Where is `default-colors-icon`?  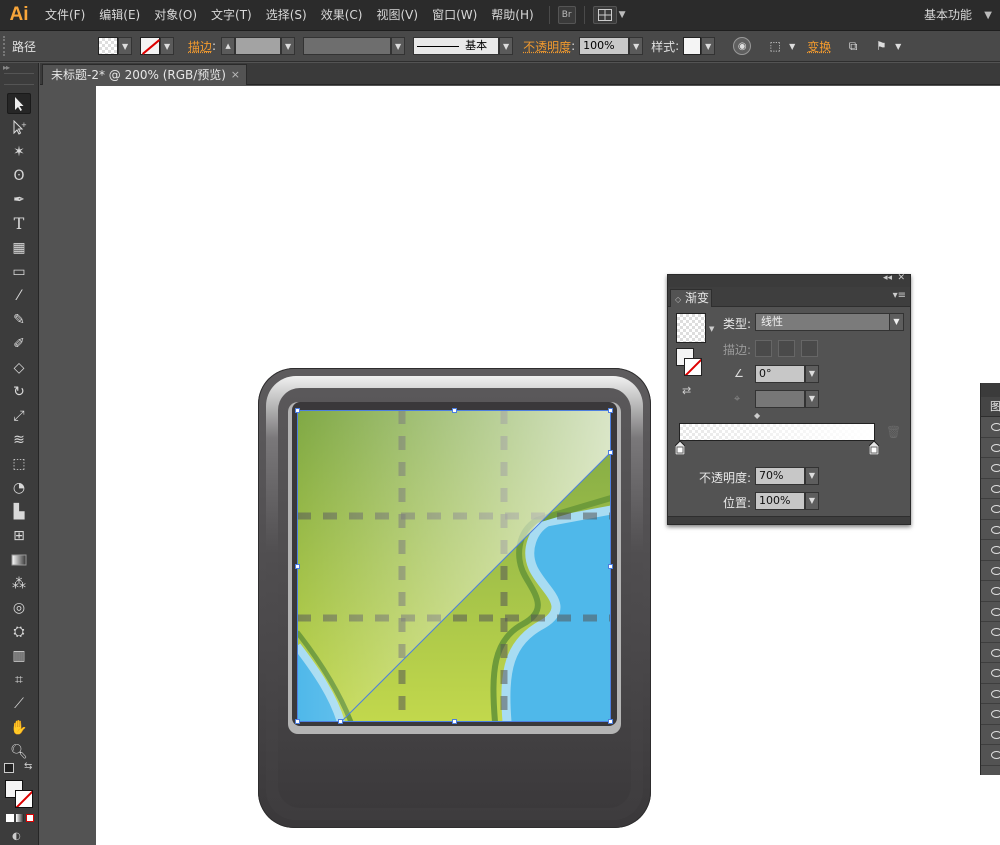 default-colors-icon is located at coordinates (9, 768).